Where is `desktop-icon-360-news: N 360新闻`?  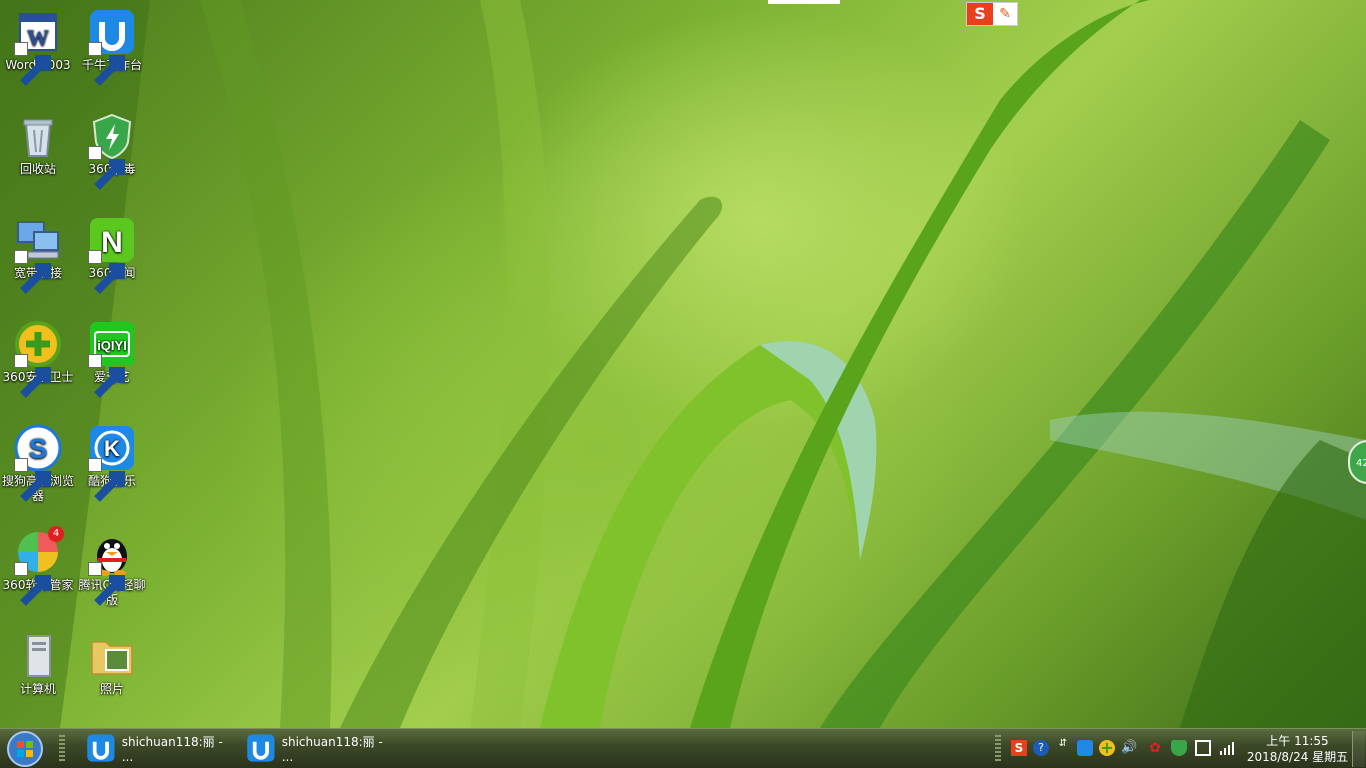 desktop-icon-360-news: N 360新闻 is located at coordinates (112, 255).